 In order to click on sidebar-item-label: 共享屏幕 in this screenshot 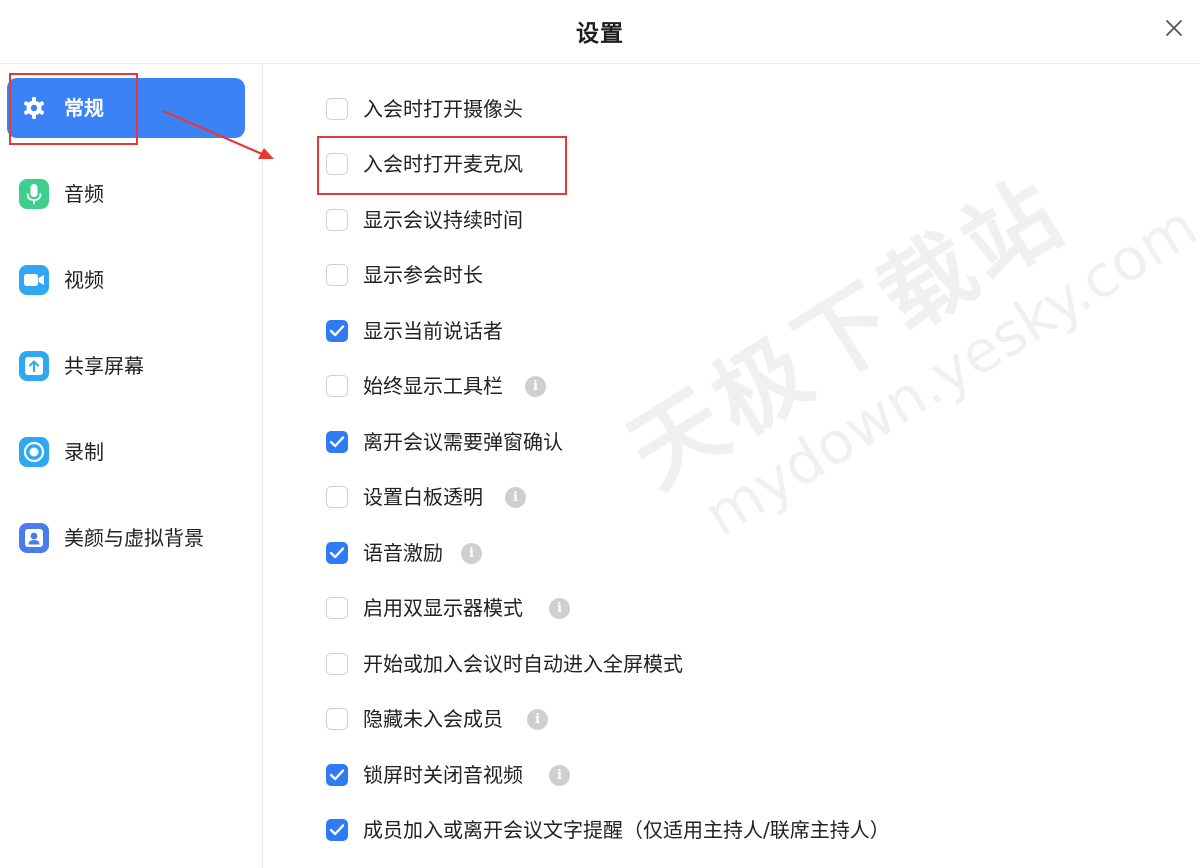, I will do `click(104, 366)`.